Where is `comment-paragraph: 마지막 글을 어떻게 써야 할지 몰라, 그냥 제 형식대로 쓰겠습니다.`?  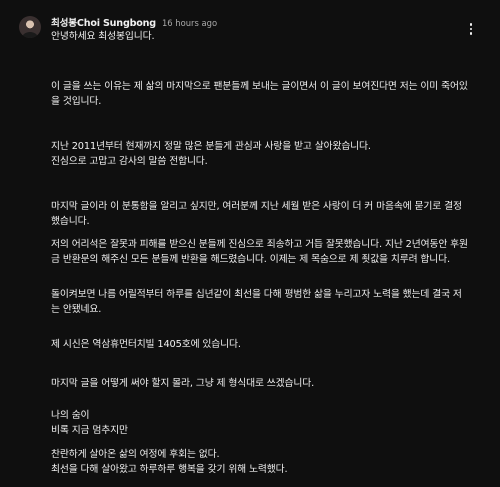
comment-paragraph: 마지막 글을 어떻게 써야 할지 몰라, 그냥 제 형식대로 쓰겠습니다. is located at coordinates (183, 383).